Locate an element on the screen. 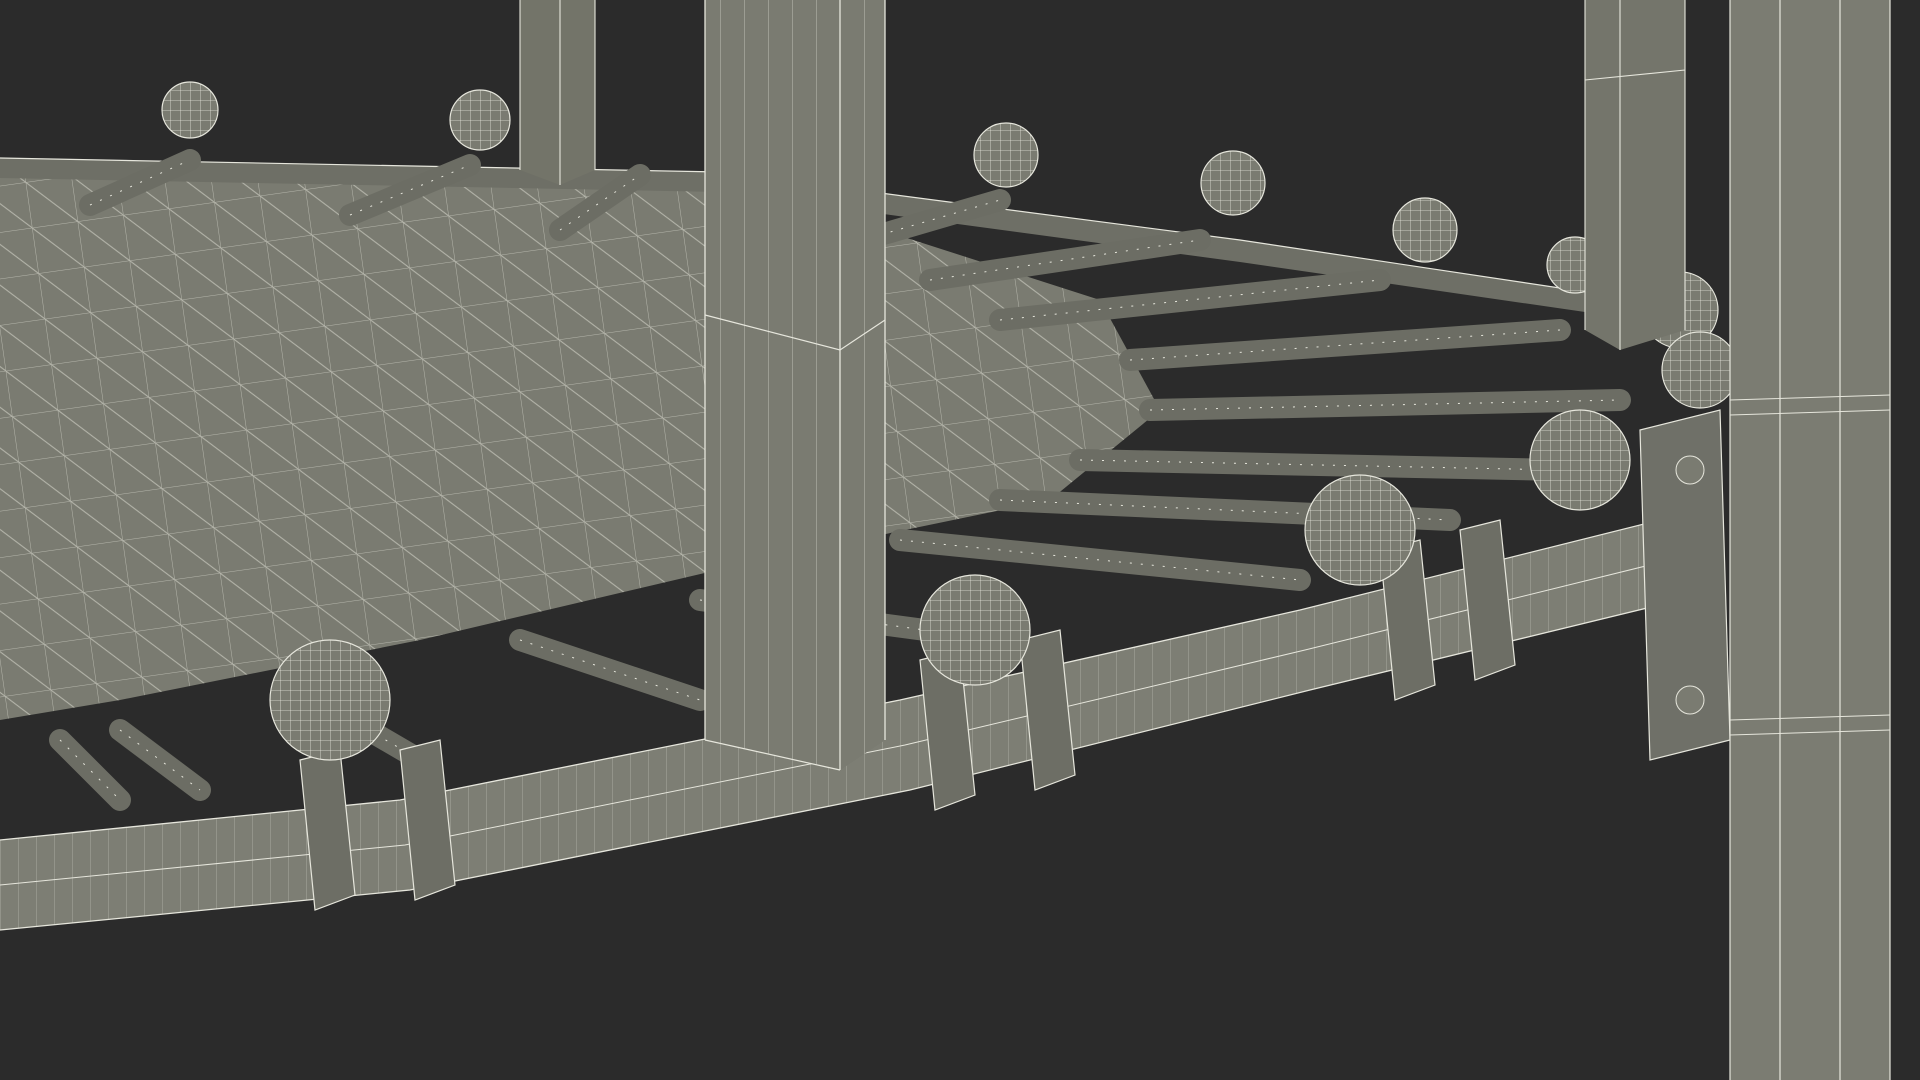 This screenshot has width=1920, height=1080. back-left-post is located at coordinates (557, 92).